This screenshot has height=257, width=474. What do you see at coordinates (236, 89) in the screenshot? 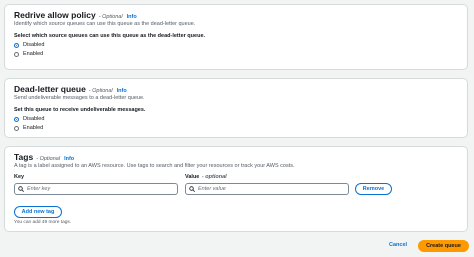
I see `dead-letter-queue-header: Dead-letter queue - Optional Info` at bounding box center [236, 89].